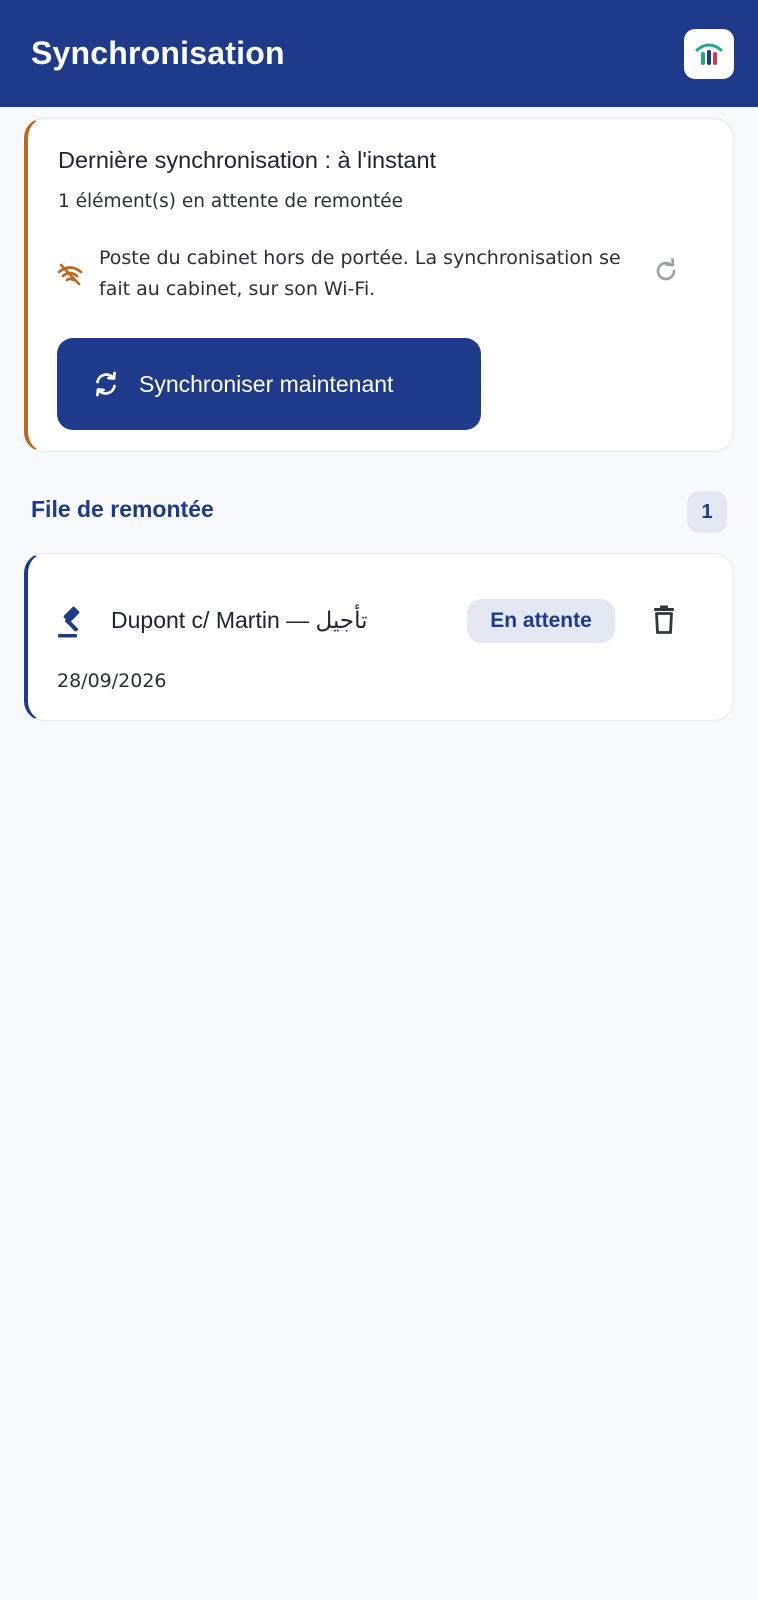 The width and height of the screenshot is (758, 1600). Describe the element at coordinates (707, 512) in the screenshot. I see `queue-count-badge: 1` at that location.